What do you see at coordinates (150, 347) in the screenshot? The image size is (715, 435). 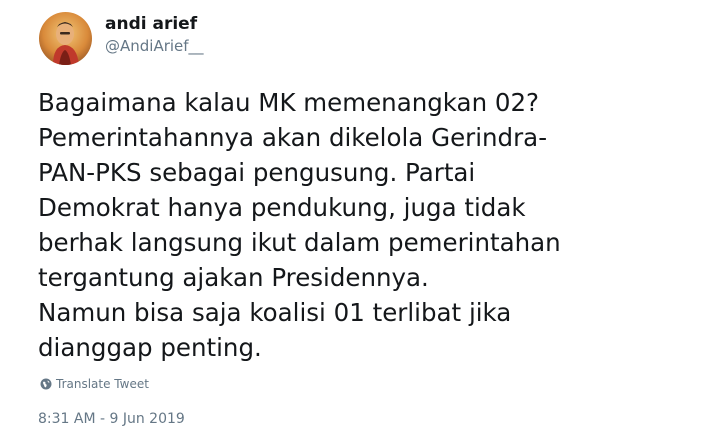 I see `tweet-line: dianggap penting.` at bounding box center [150, 347].